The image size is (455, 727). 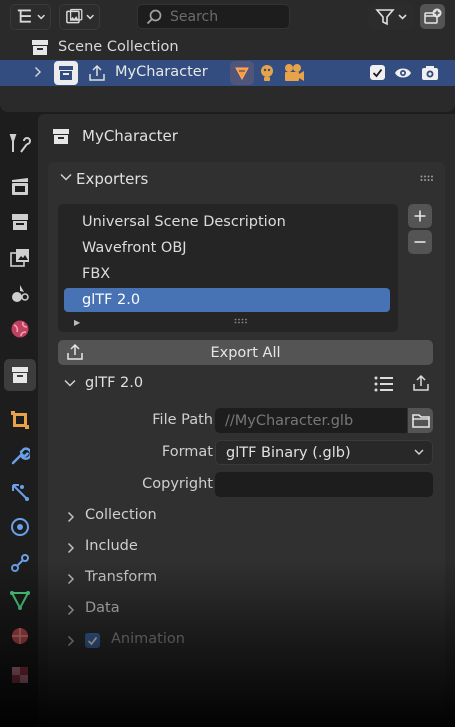 I want to click on include-subpanel-header: Include, so click(x=246, y=547).